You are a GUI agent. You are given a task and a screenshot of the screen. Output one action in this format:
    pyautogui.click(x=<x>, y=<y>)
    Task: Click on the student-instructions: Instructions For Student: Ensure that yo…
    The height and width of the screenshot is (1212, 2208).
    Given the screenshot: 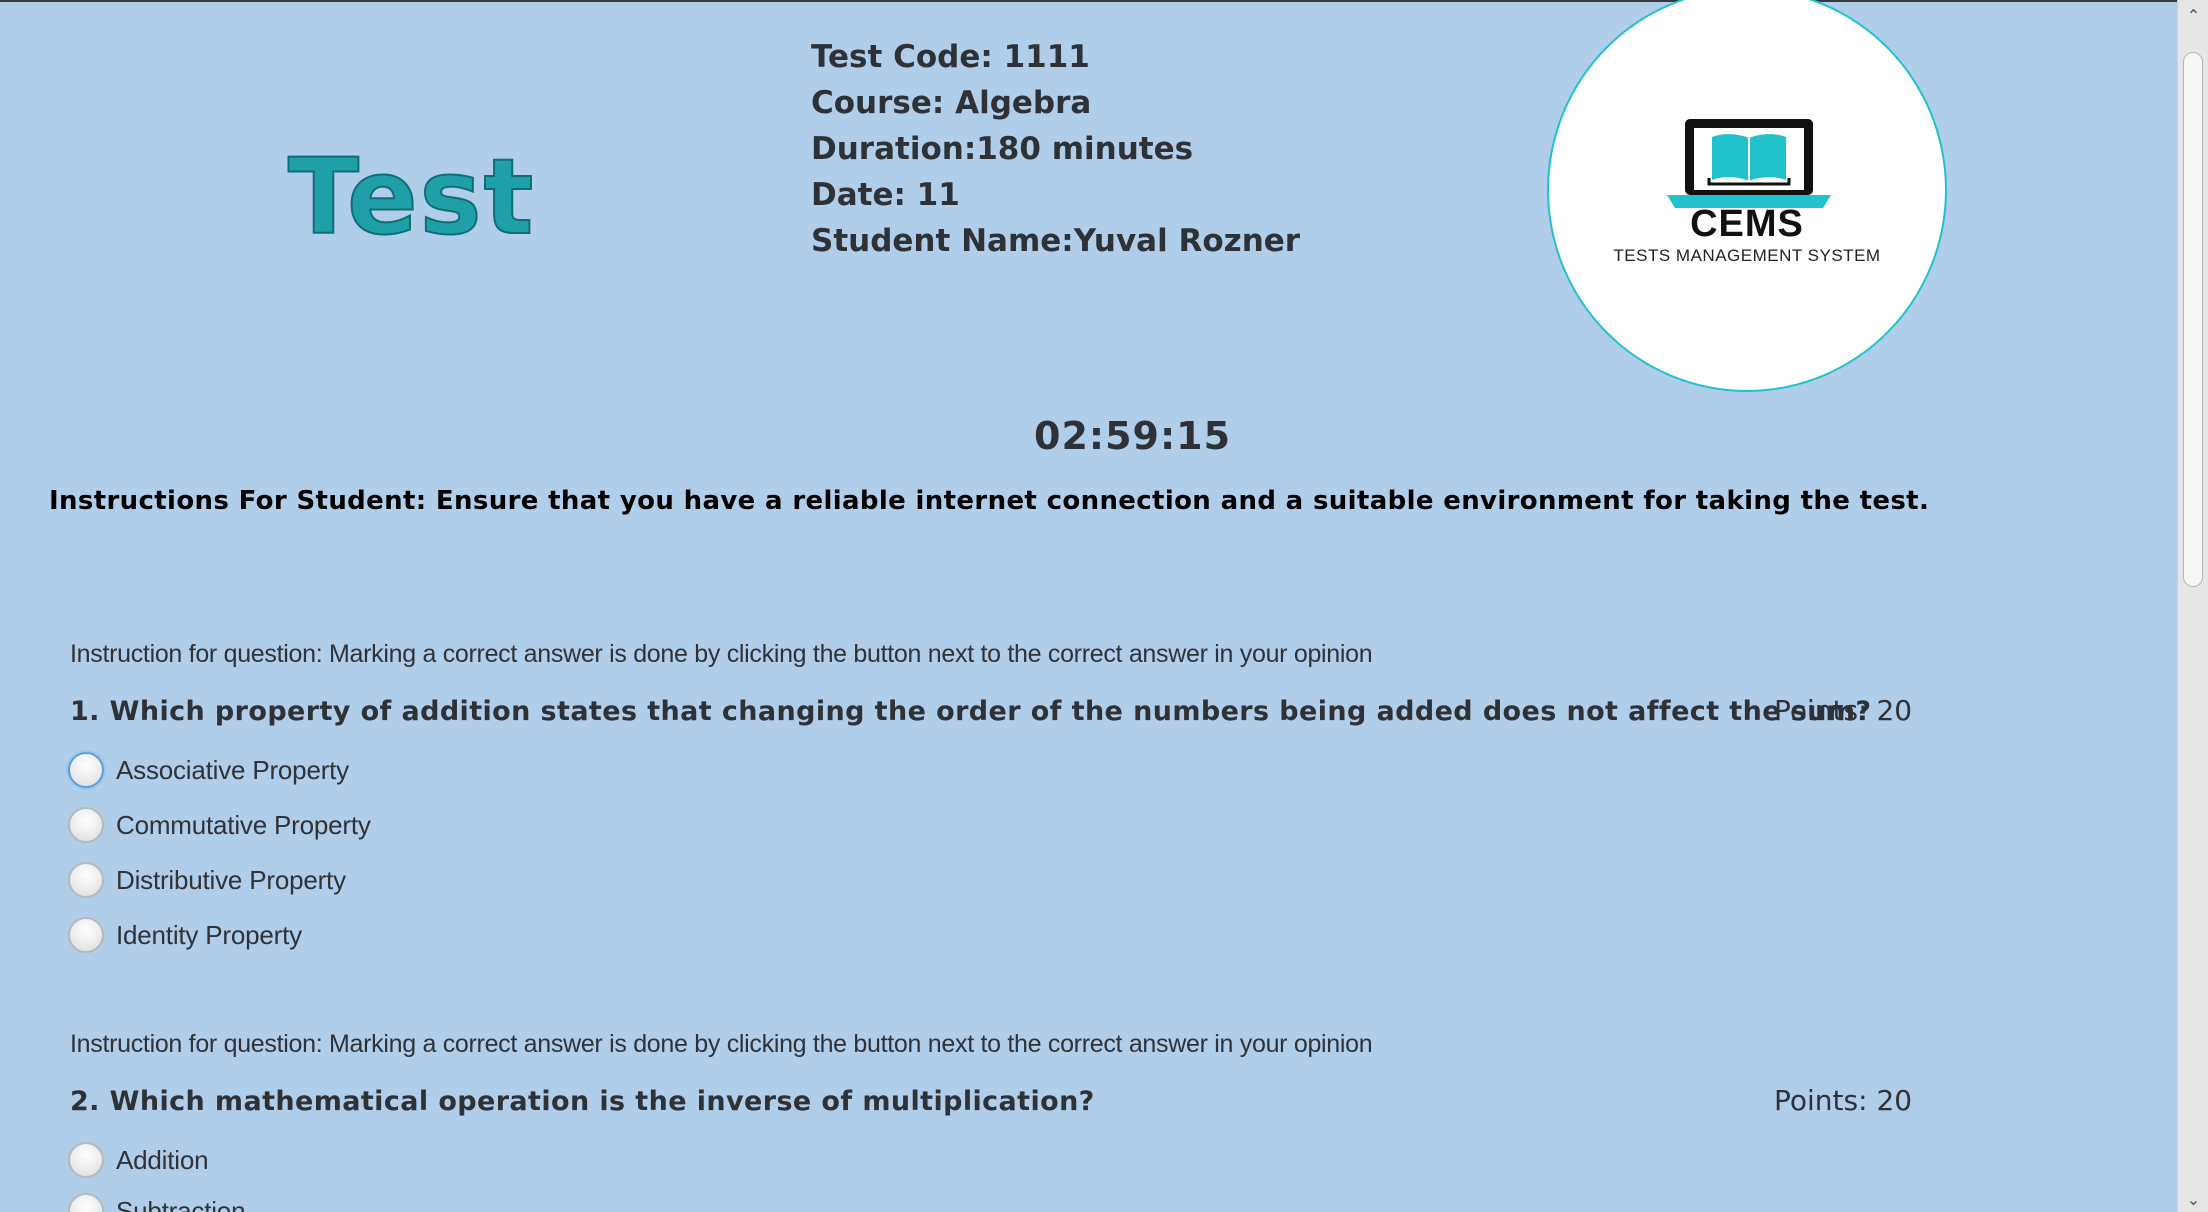 What is the action you would take?
    pyautogui.click(x=989, y=501)
    